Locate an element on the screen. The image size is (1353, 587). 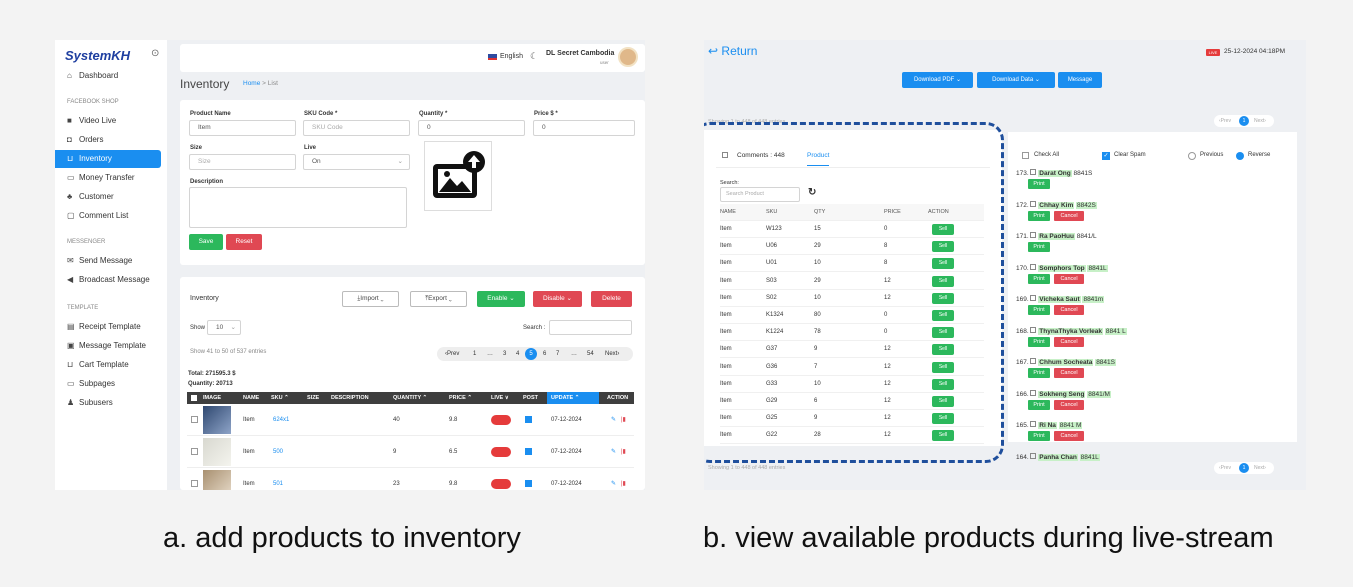
sidebar-item-orders: ◘ Orders is located at coordinates (108, 140).